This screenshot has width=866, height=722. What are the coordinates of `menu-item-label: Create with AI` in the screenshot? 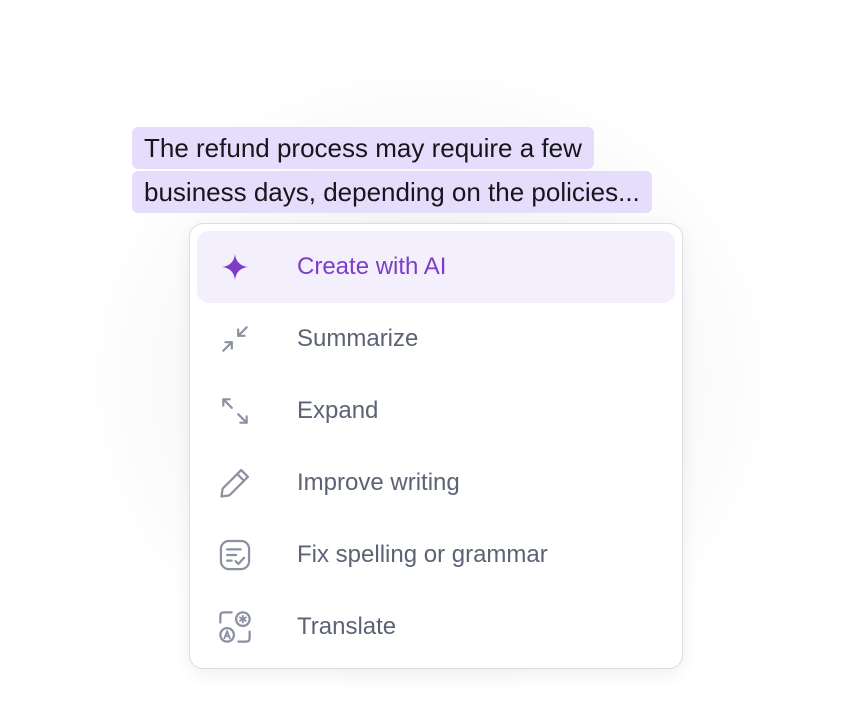 It's located at (372, 266).